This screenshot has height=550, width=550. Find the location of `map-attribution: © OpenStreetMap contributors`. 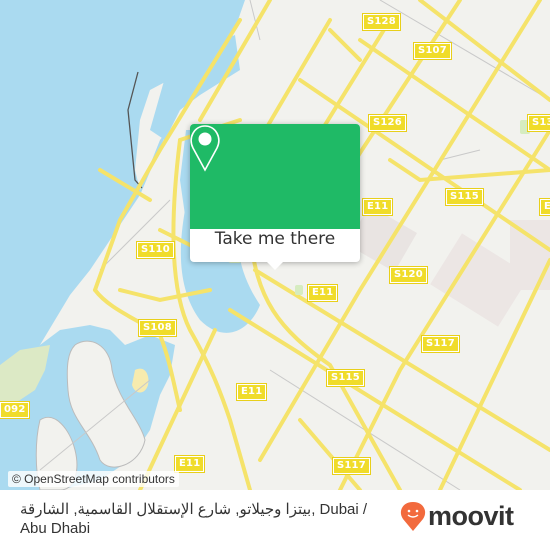

map-attribution: © OpenStreetMap contributors is located at coordinates (93, 479).